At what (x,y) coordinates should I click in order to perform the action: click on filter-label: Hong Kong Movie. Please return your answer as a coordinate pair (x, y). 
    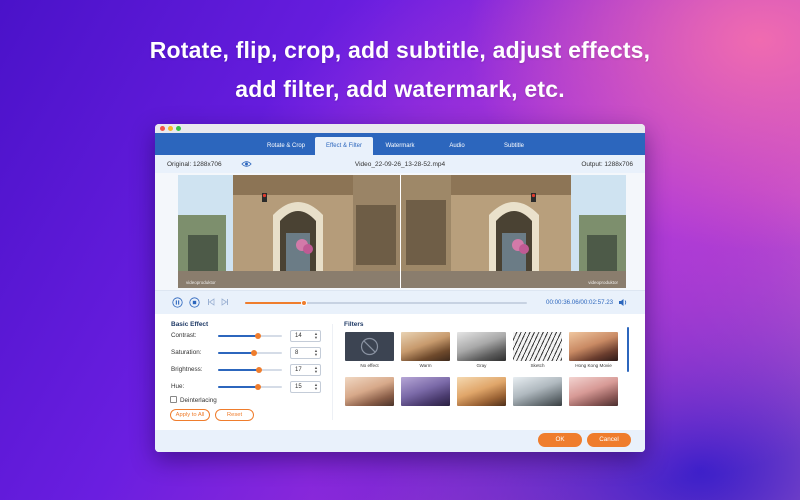
    Looking at the image, I should click on (593, 365).